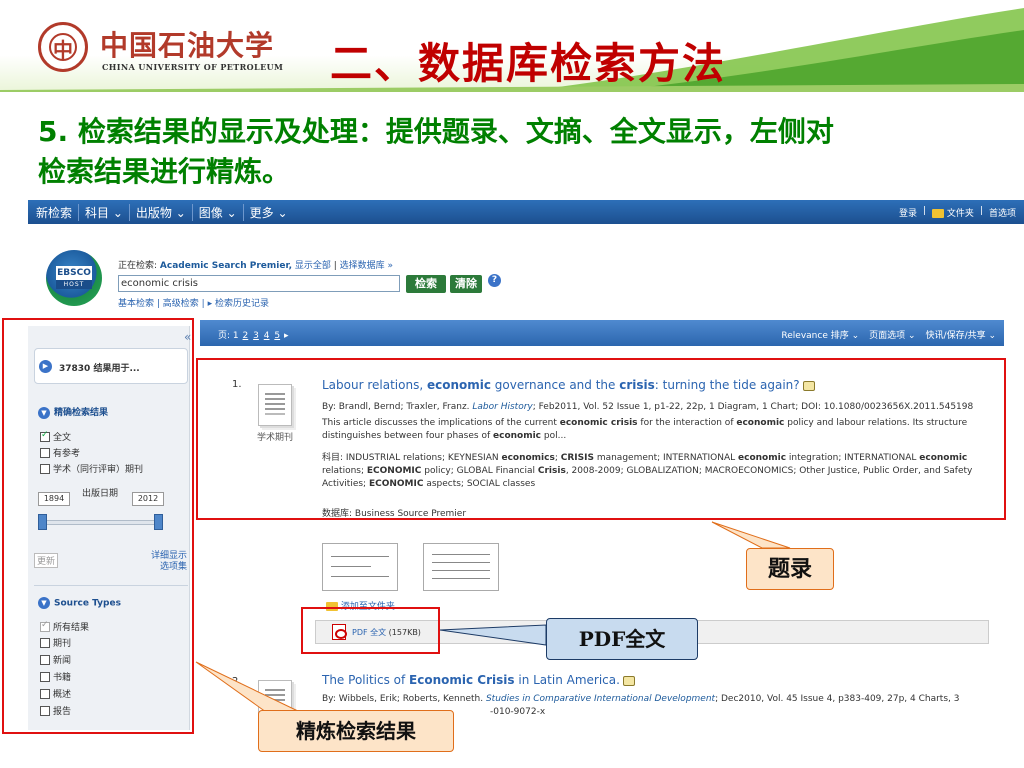  Describe the element at coordinates (493, 617) in the screenshot. I see `callout-pointers` at that location.